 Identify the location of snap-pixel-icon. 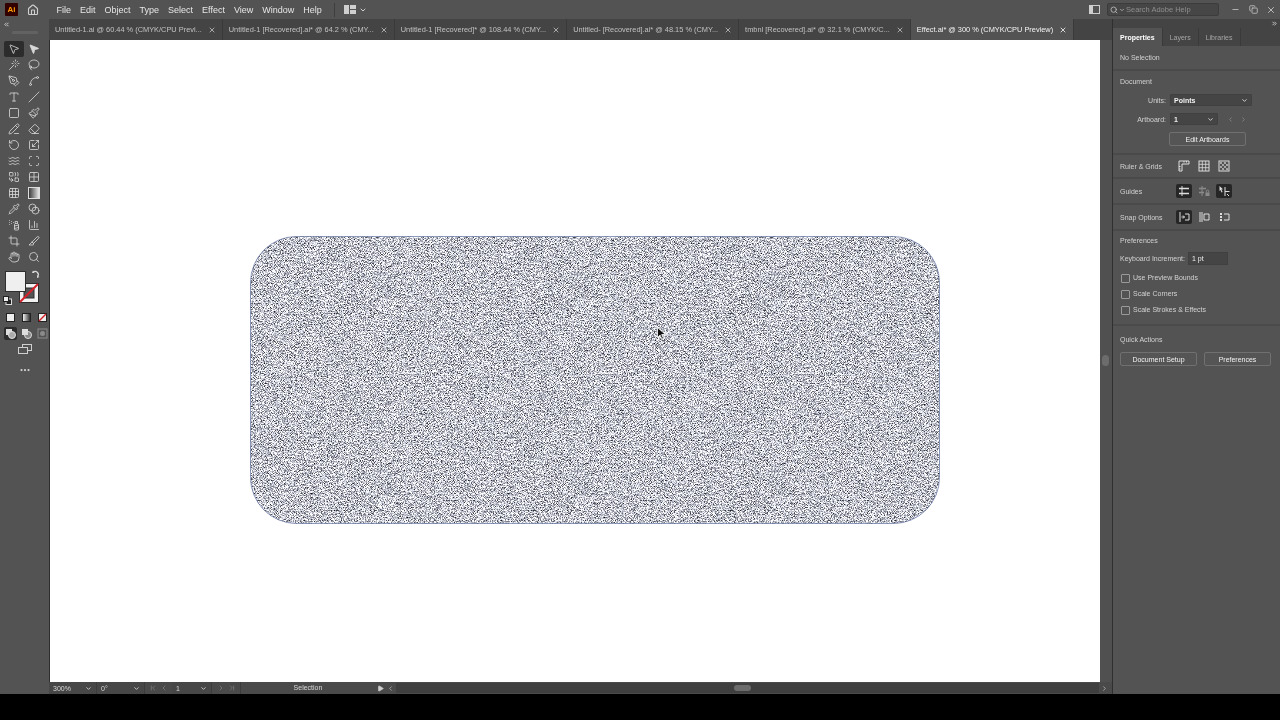
(1224, 217).